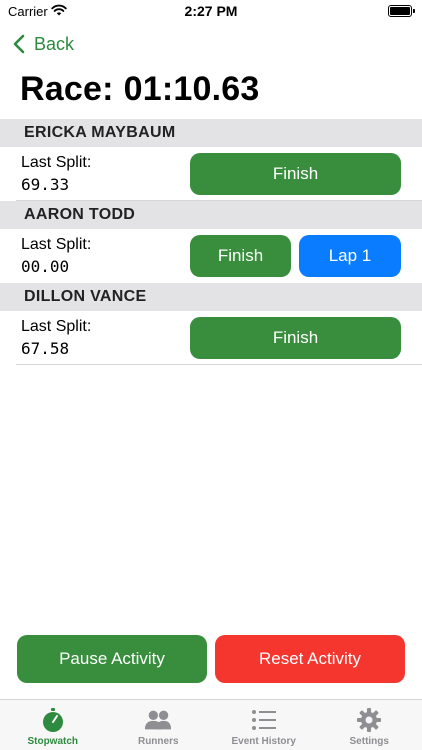  What do you see at coordinates (350, 256) in the screenshot?
I see `lap-button: Lap 1` at bounding box center [350, 256].